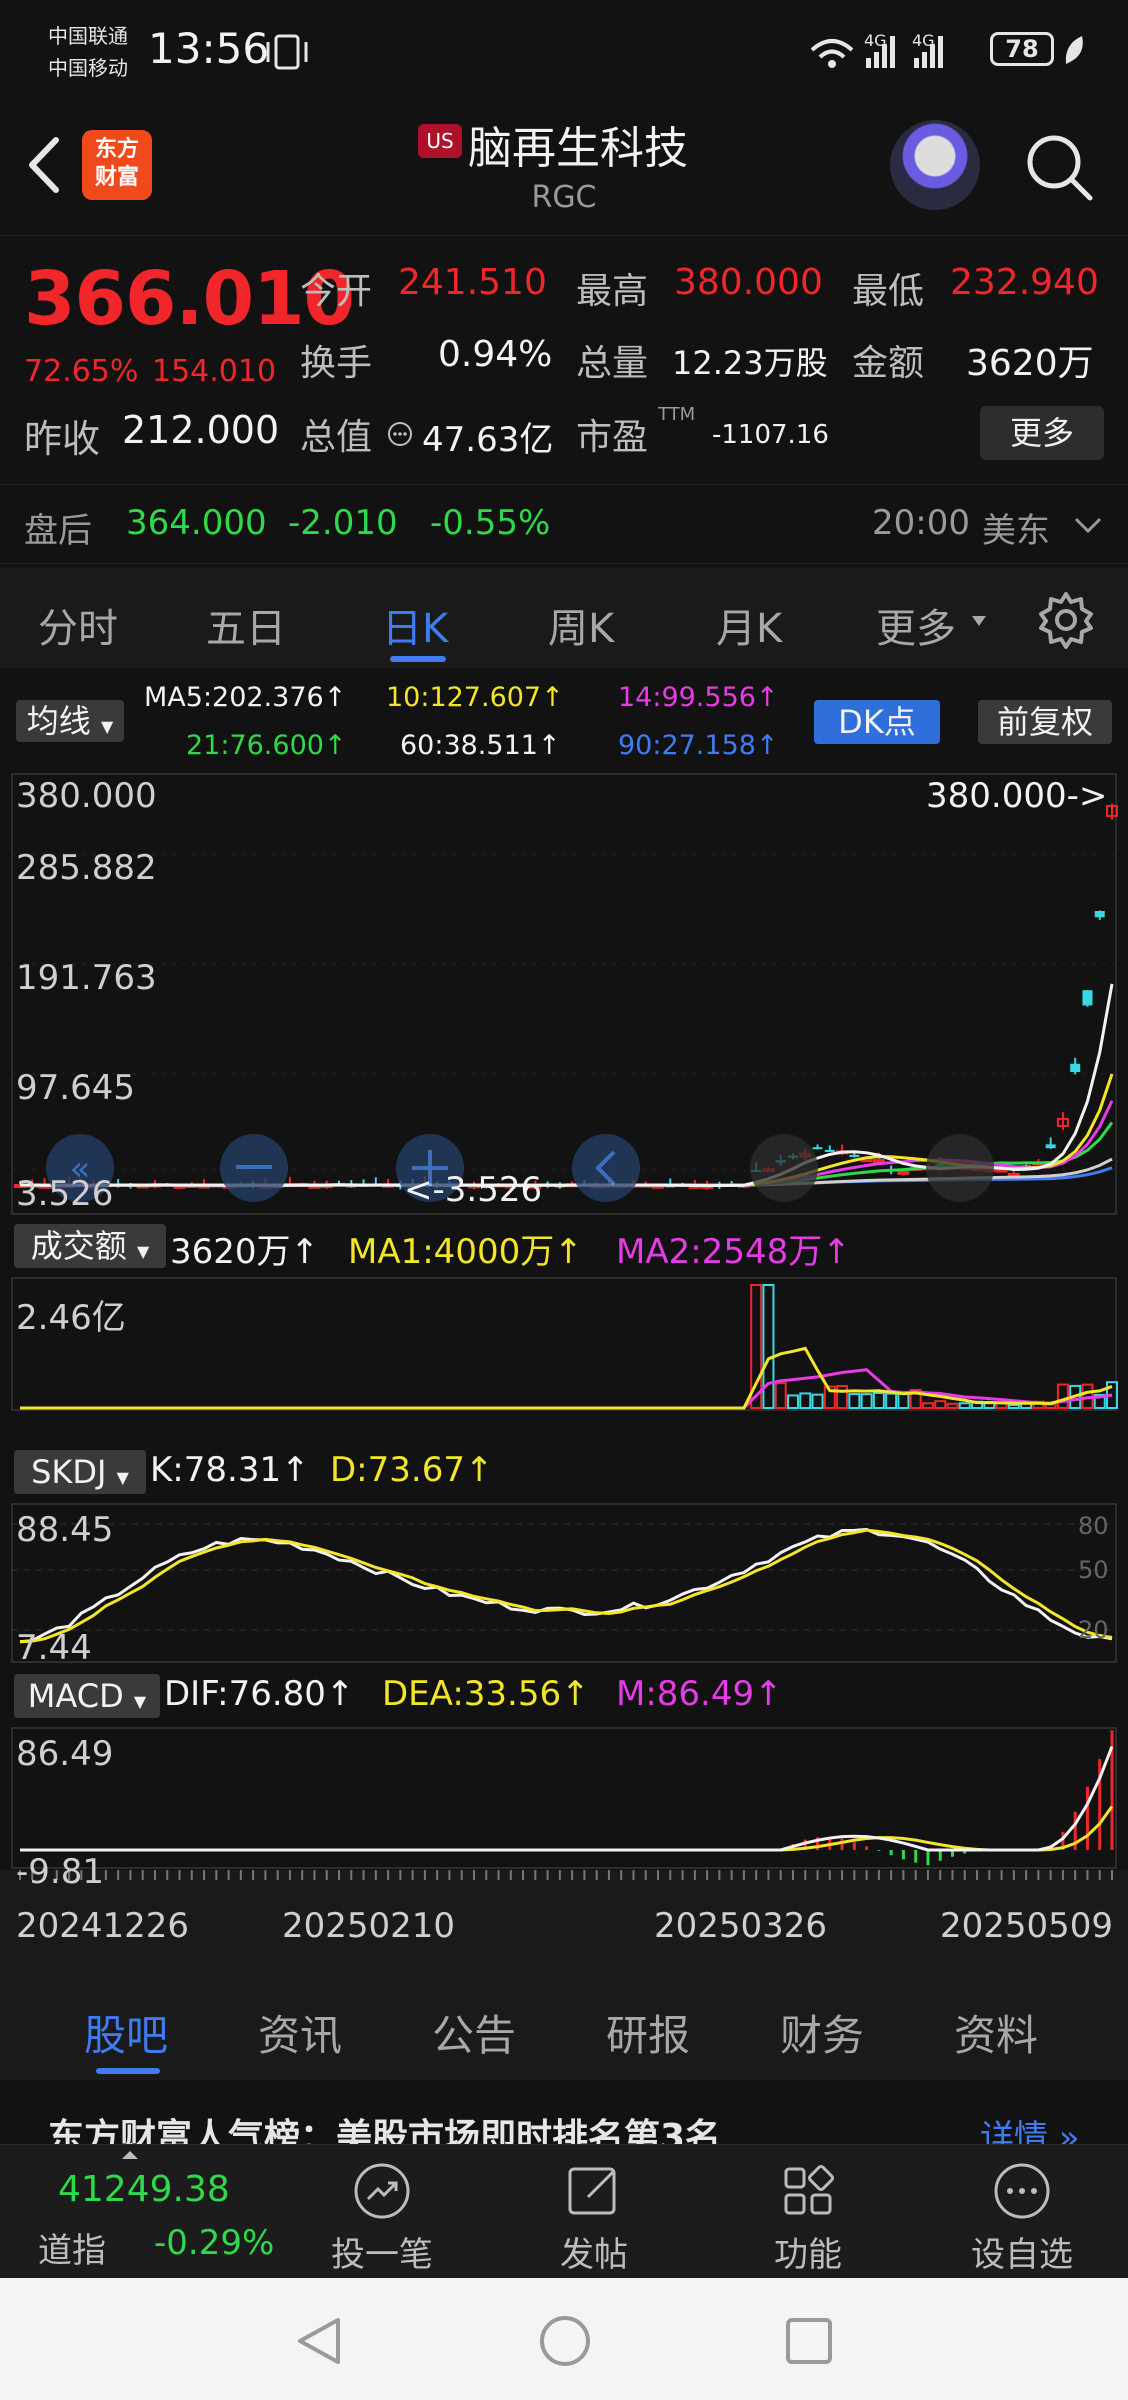 This screenshot has height=2400, width=1128. I want to click on active-tab-indicator, so click(128, 2071).